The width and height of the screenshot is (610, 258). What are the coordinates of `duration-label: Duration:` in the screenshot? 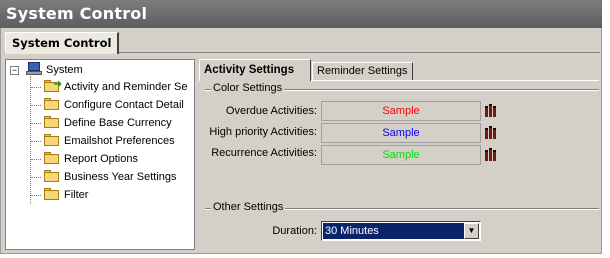 It's located at (294, 231).